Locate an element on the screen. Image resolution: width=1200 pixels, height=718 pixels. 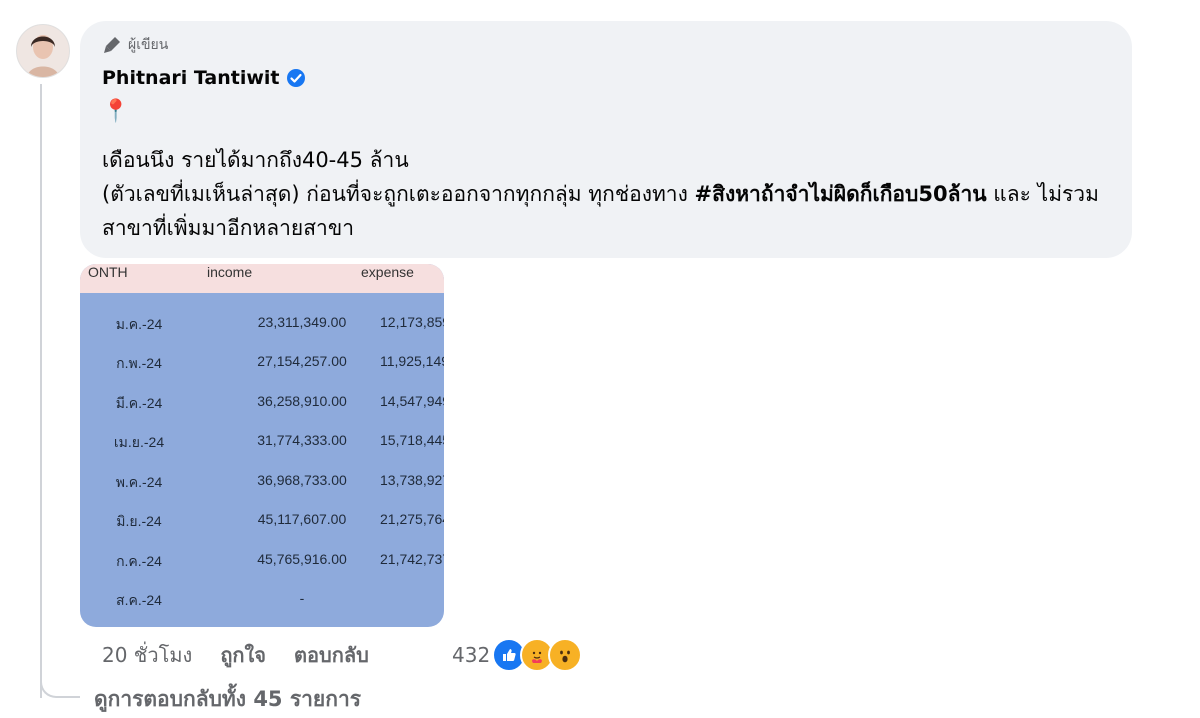
sheet-header-expense: expense is located at coordinates (387, 272).